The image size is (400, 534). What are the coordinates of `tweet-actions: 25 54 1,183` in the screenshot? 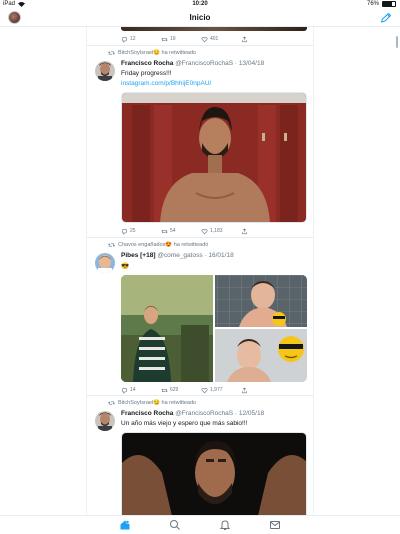 It's located at (214, 231).